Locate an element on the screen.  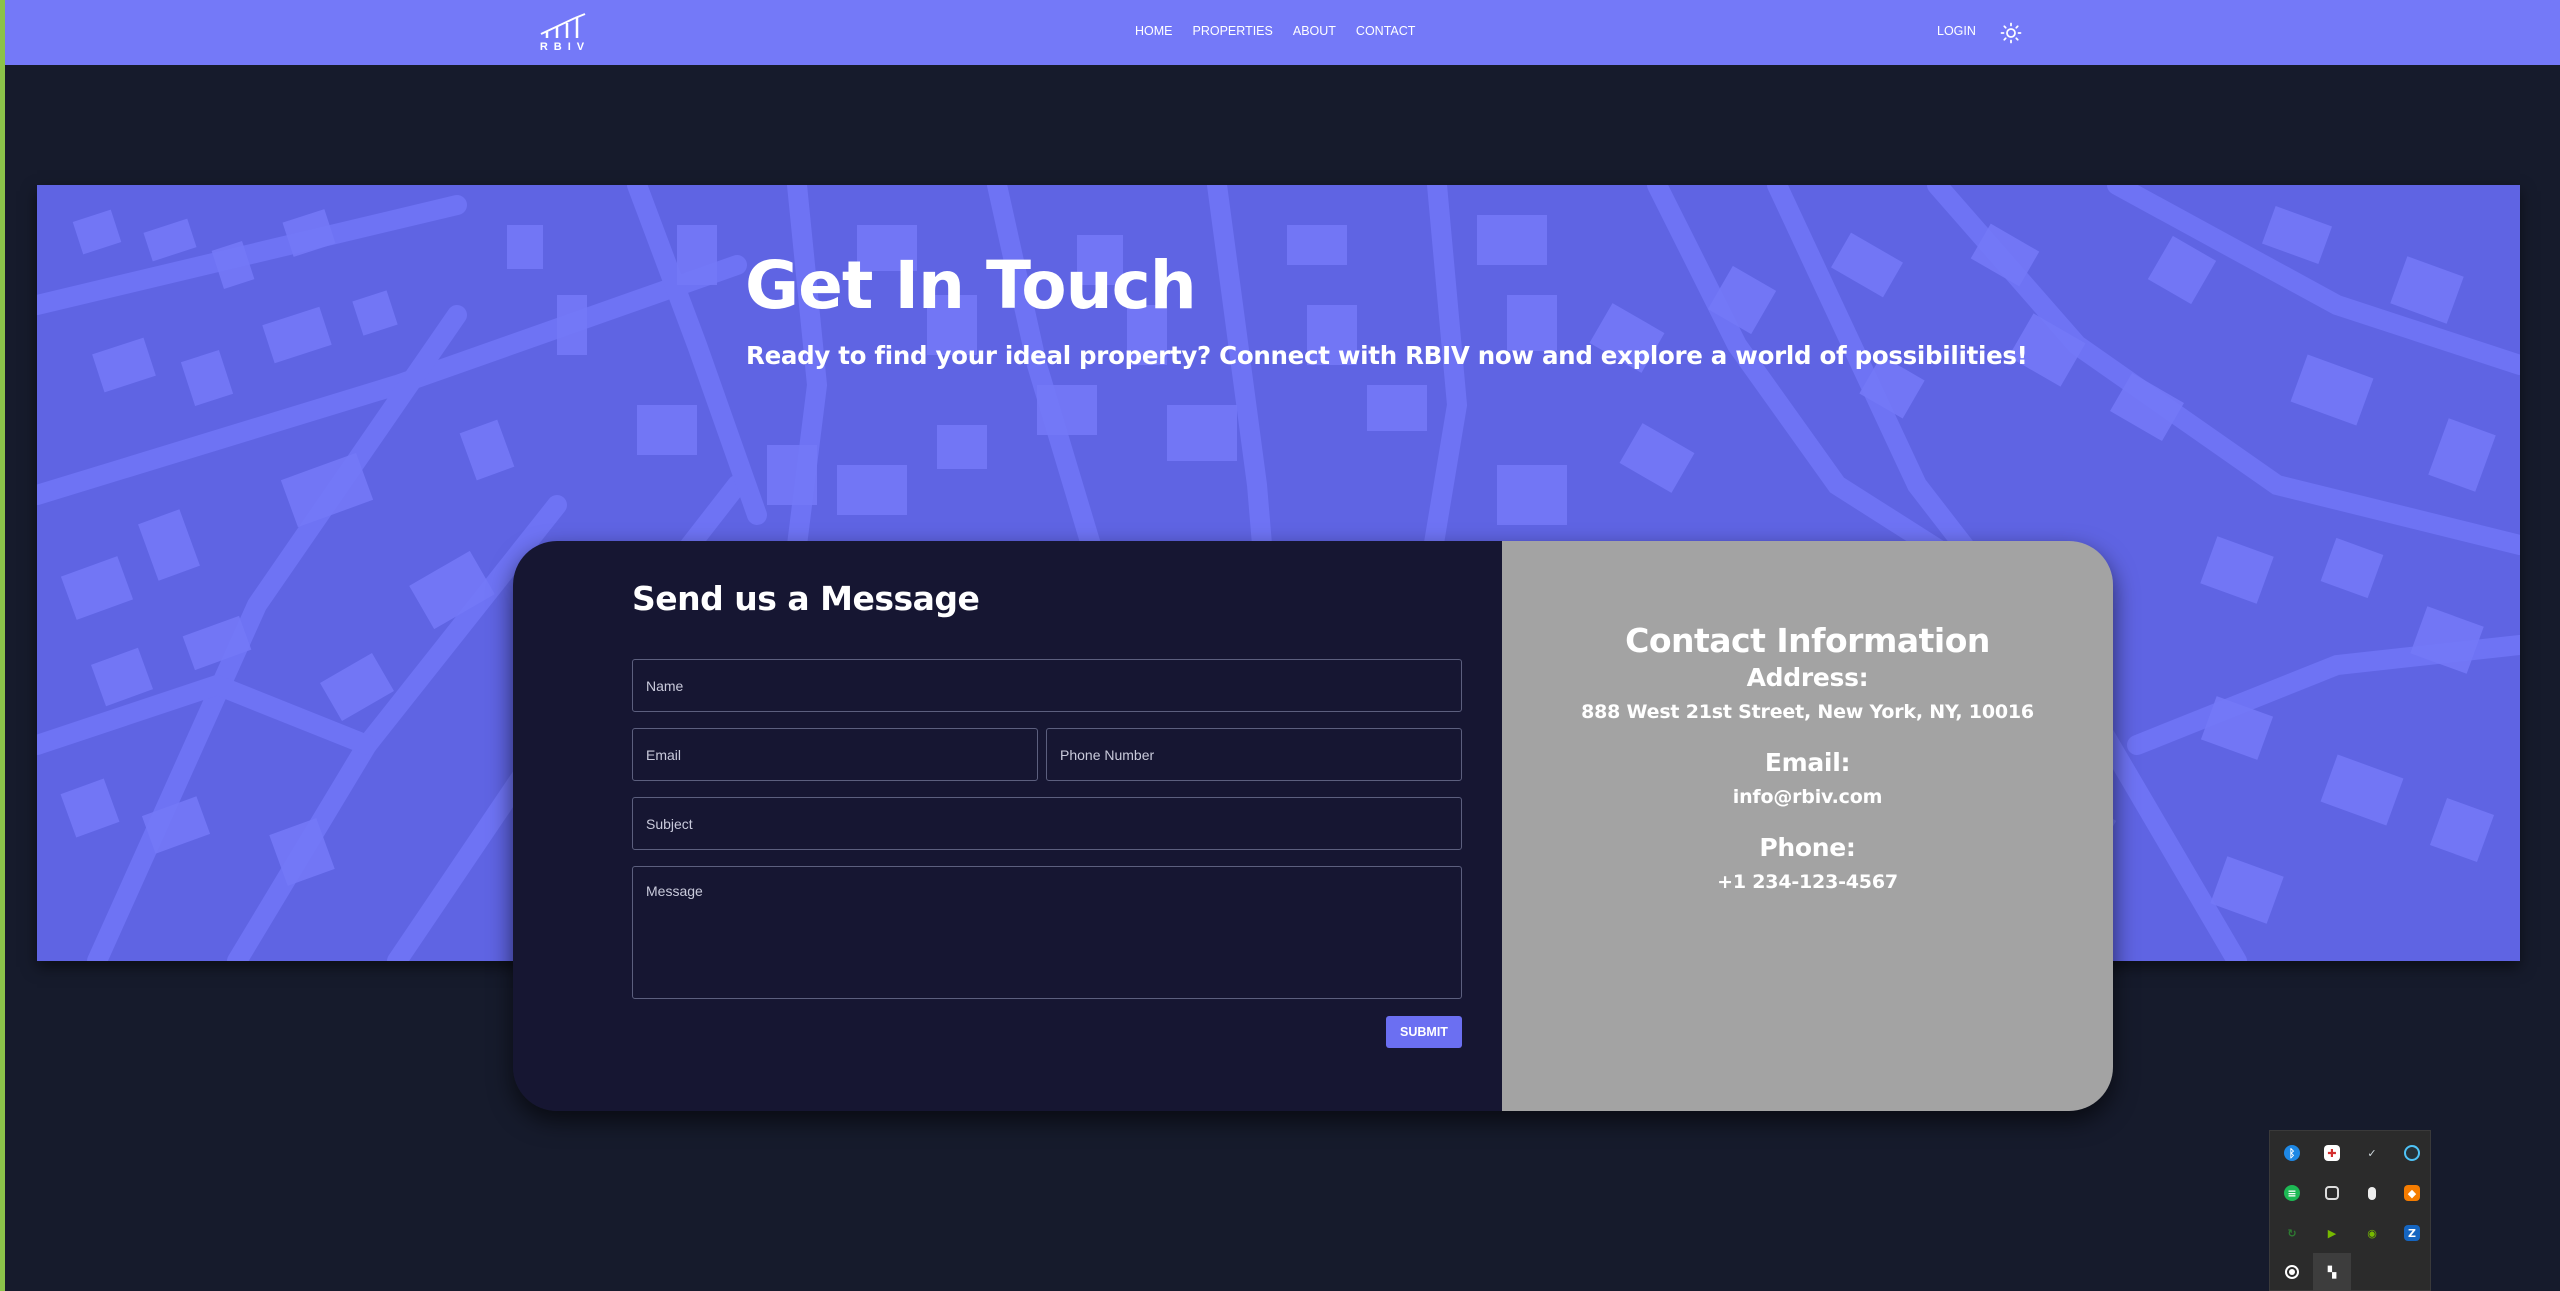
login-link: LOGIN is located at coordinates (1956, 31).